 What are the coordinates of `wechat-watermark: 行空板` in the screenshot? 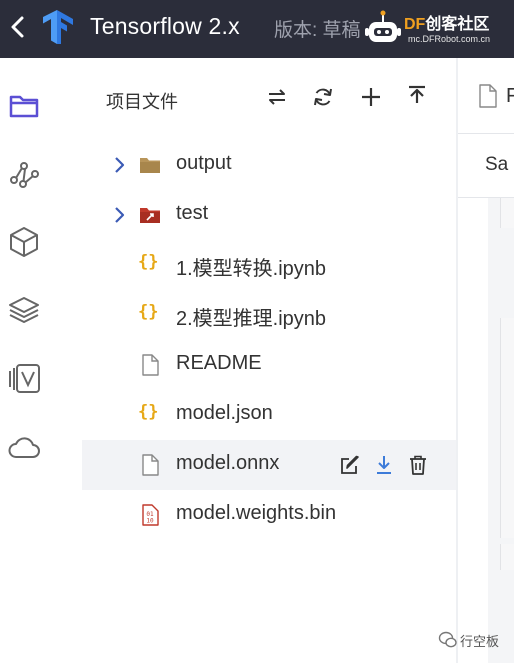 It's located at (475, 640).